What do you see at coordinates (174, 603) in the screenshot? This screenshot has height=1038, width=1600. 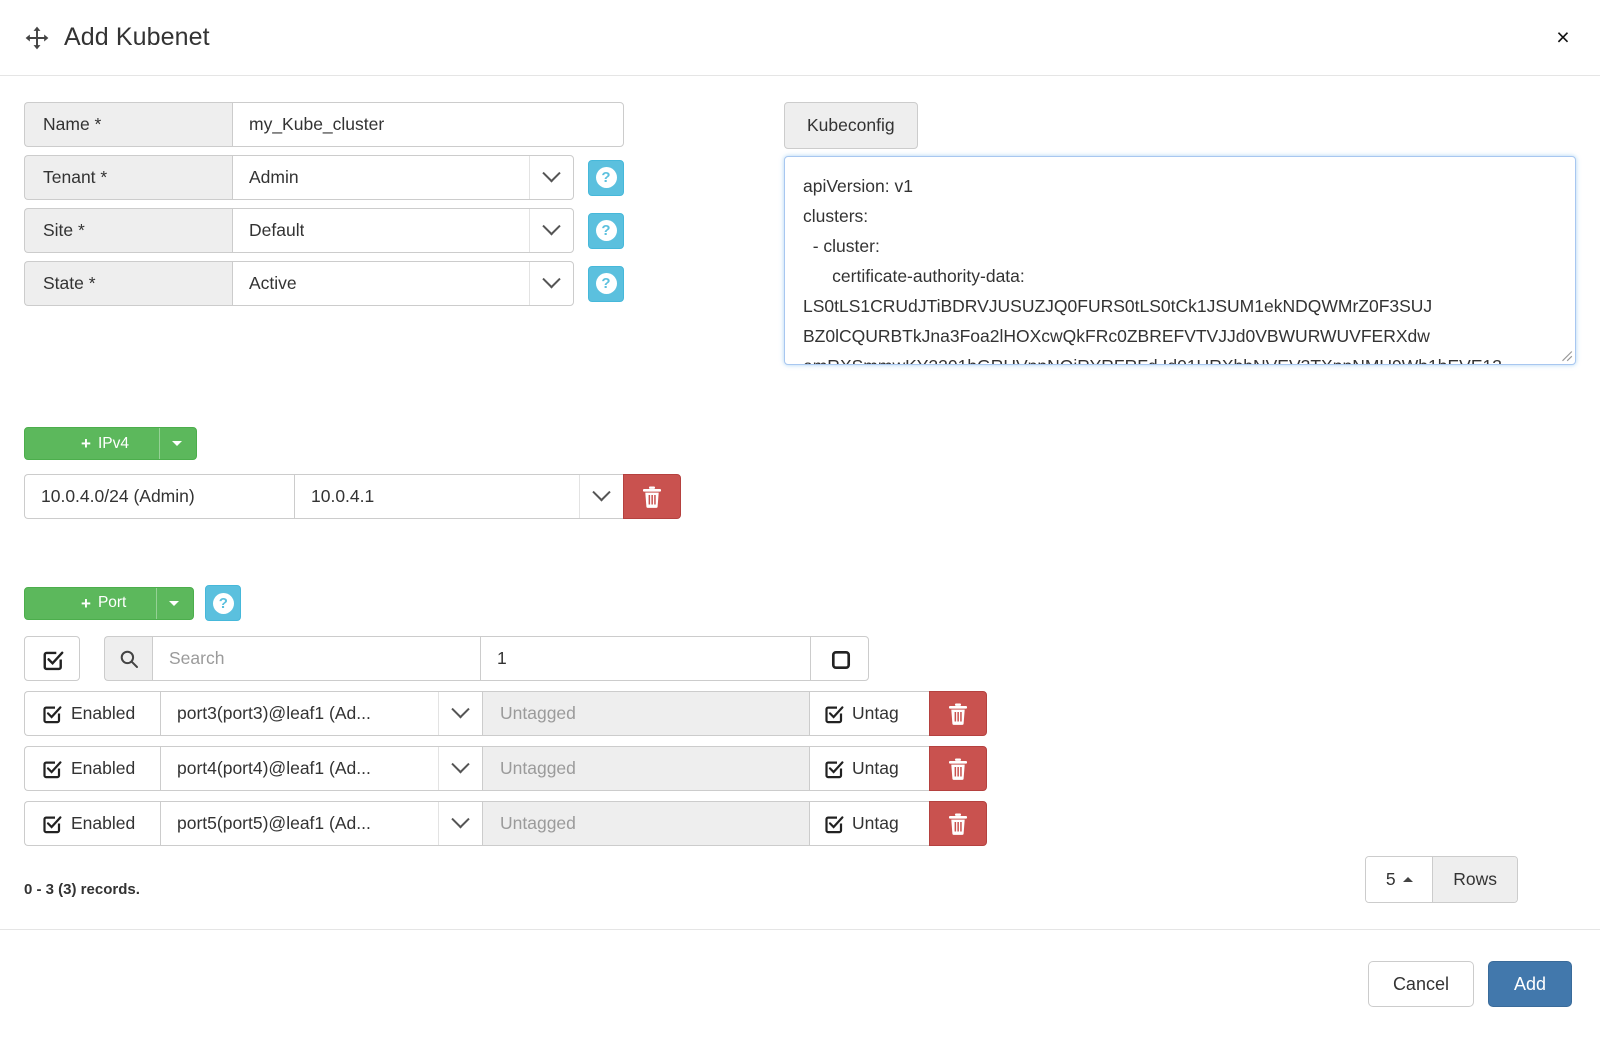 I see `port-dropdown-toggle` at bounding box center [174, 603].